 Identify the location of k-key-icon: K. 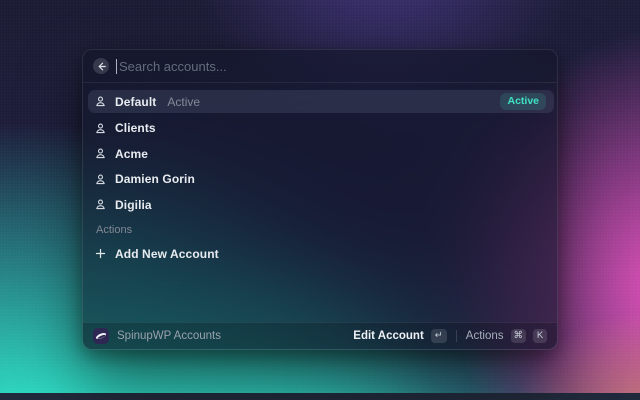
(540, 336).